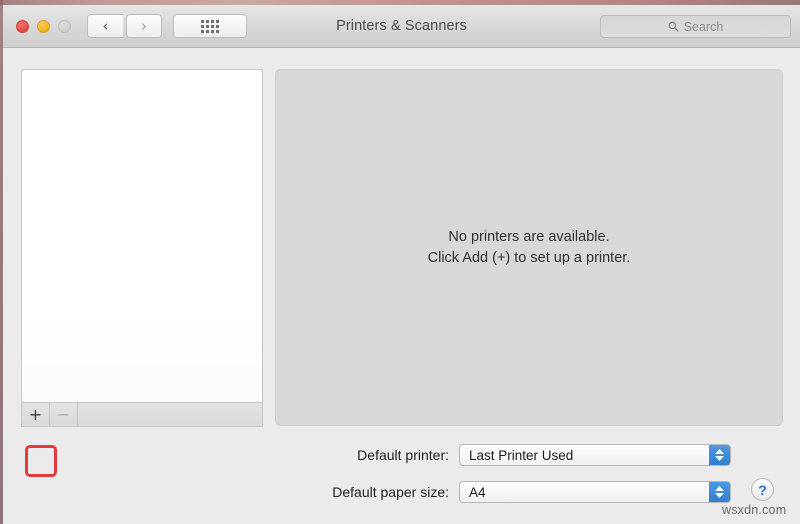  I want to click on default-paper-size-label: Default paper size:, so click(390, 492).